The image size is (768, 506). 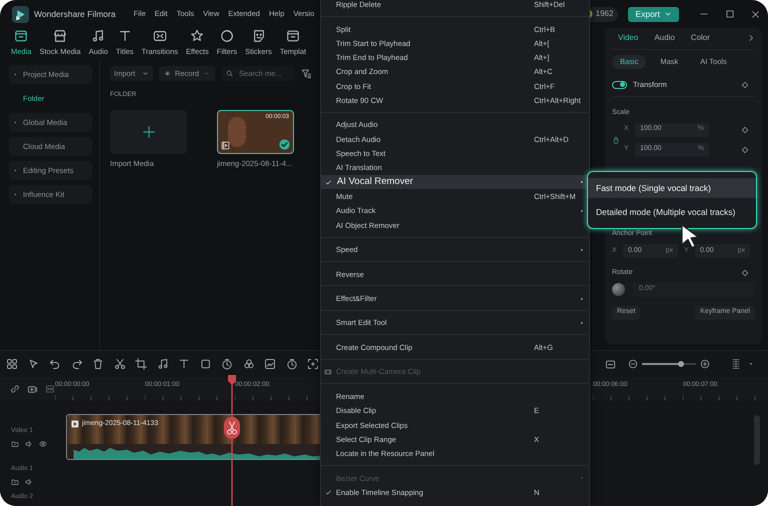 I want to click on sparkle-icon, so click(x=197, y=36).